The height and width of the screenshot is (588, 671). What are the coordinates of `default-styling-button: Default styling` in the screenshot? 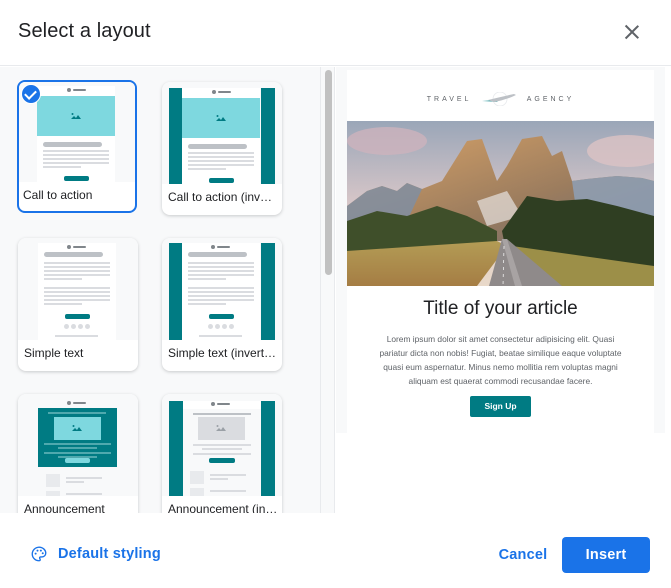 It's located at (95, 554).